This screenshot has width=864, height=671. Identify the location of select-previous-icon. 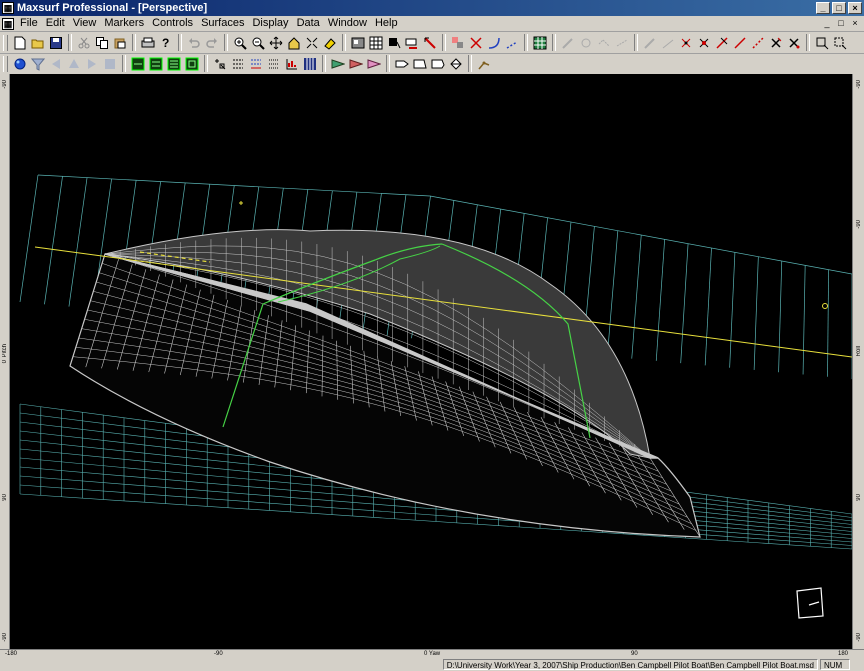
(840, 43).